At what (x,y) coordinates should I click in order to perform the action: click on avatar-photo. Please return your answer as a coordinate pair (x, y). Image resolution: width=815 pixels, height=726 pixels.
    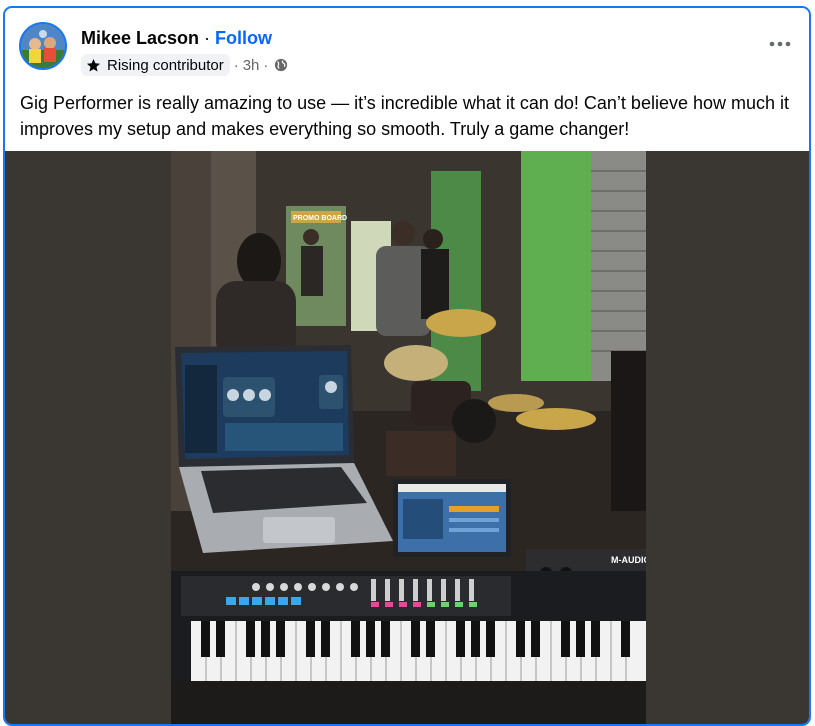
    Looking at the image, I should click on (43, 46).